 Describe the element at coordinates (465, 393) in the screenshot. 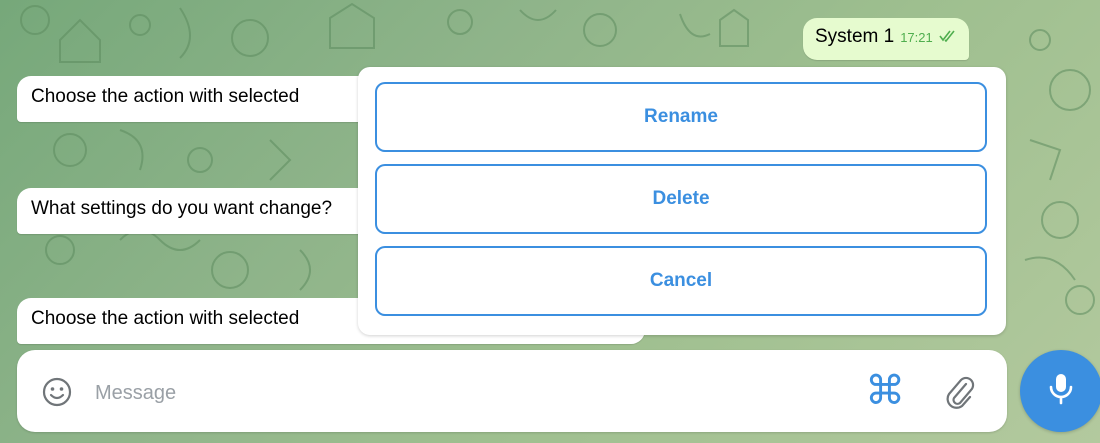

I see `message-input` at that location.